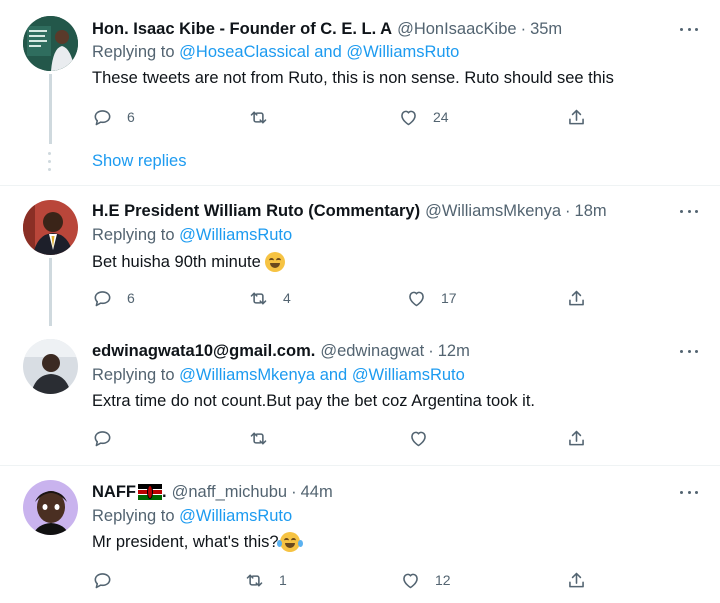 This screenshot has width=720, height=603. What do you see at coordinates (342, 580) in the screenshot?
I see `tweet-actions: 1 12` at bounding box center [342, 580].